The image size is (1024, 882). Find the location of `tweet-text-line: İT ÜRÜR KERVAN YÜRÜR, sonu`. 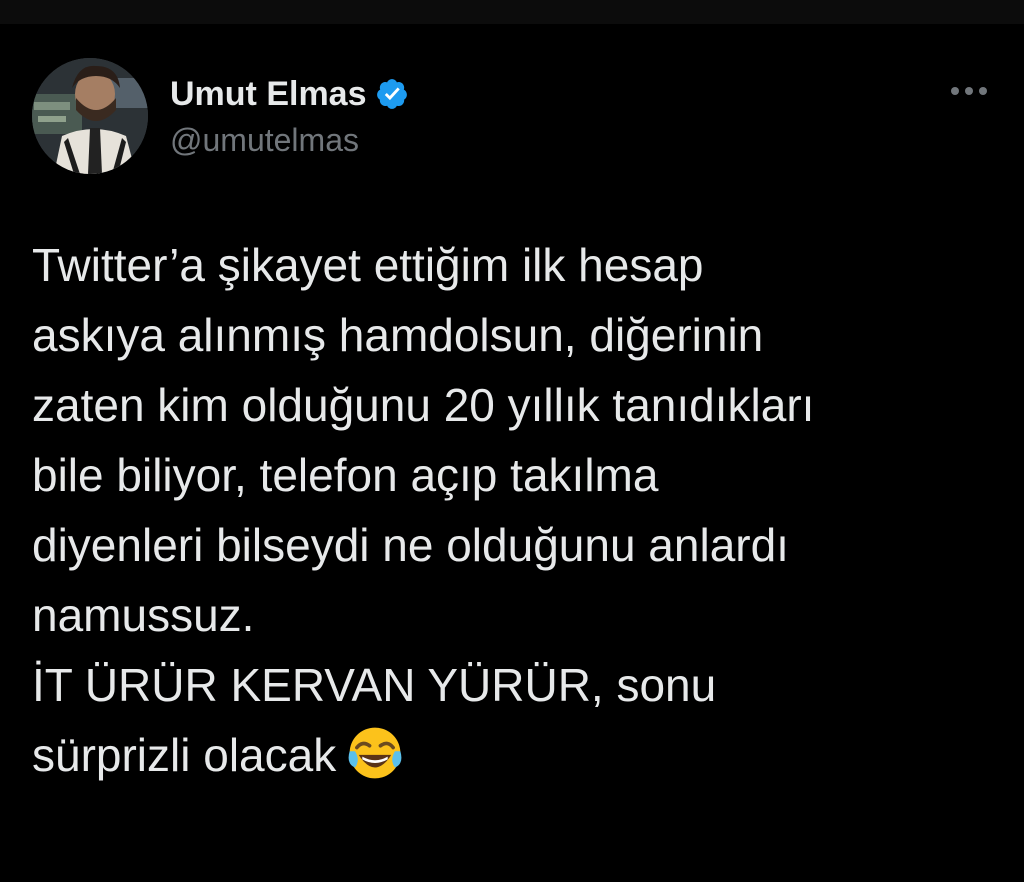

tweet-text-line: İT ÜRÜR KERVAN YÜRÜR, sonu is located at coordinates (374, 685).